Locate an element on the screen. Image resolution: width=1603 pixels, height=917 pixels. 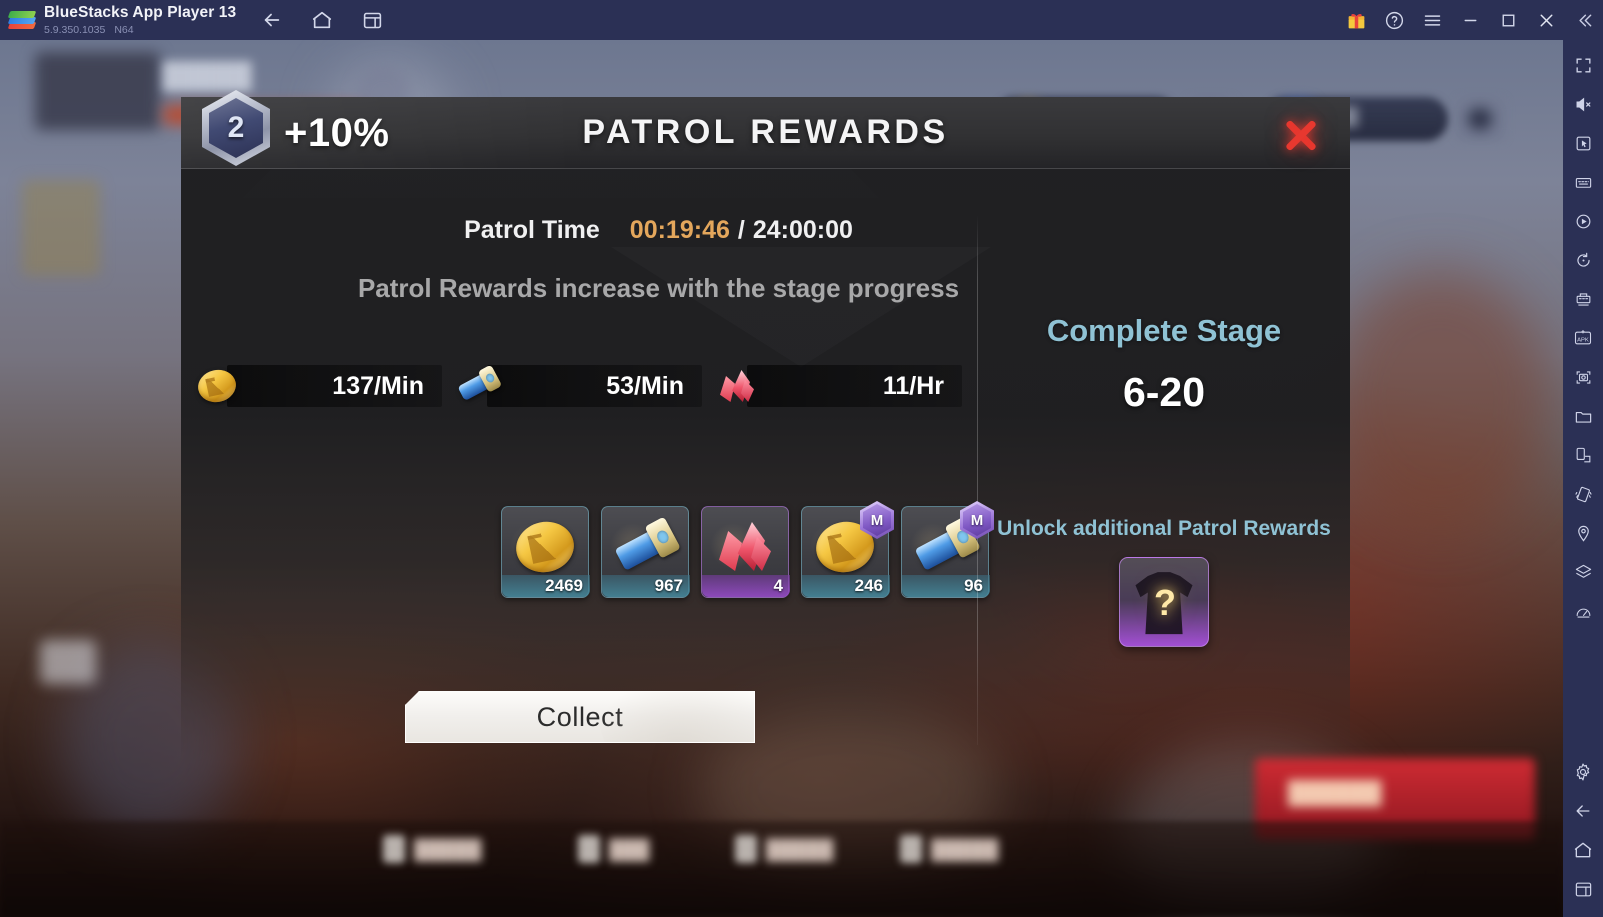
dialog-chevron-watermark is located at coordinates (801, 307).